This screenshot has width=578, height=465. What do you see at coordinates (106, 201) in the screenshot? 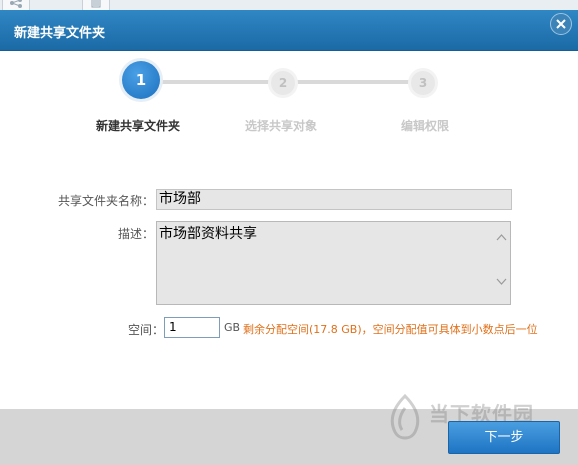
I see `name-label: 共享文件夹名称：` at bounding box center [106, 201].